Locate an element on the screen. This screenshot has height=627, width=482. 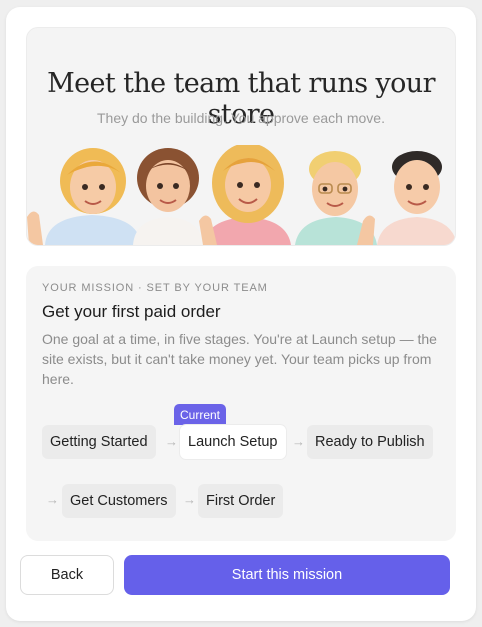
stage-getting-started: Getting Started is located at coordinates (99, 442).